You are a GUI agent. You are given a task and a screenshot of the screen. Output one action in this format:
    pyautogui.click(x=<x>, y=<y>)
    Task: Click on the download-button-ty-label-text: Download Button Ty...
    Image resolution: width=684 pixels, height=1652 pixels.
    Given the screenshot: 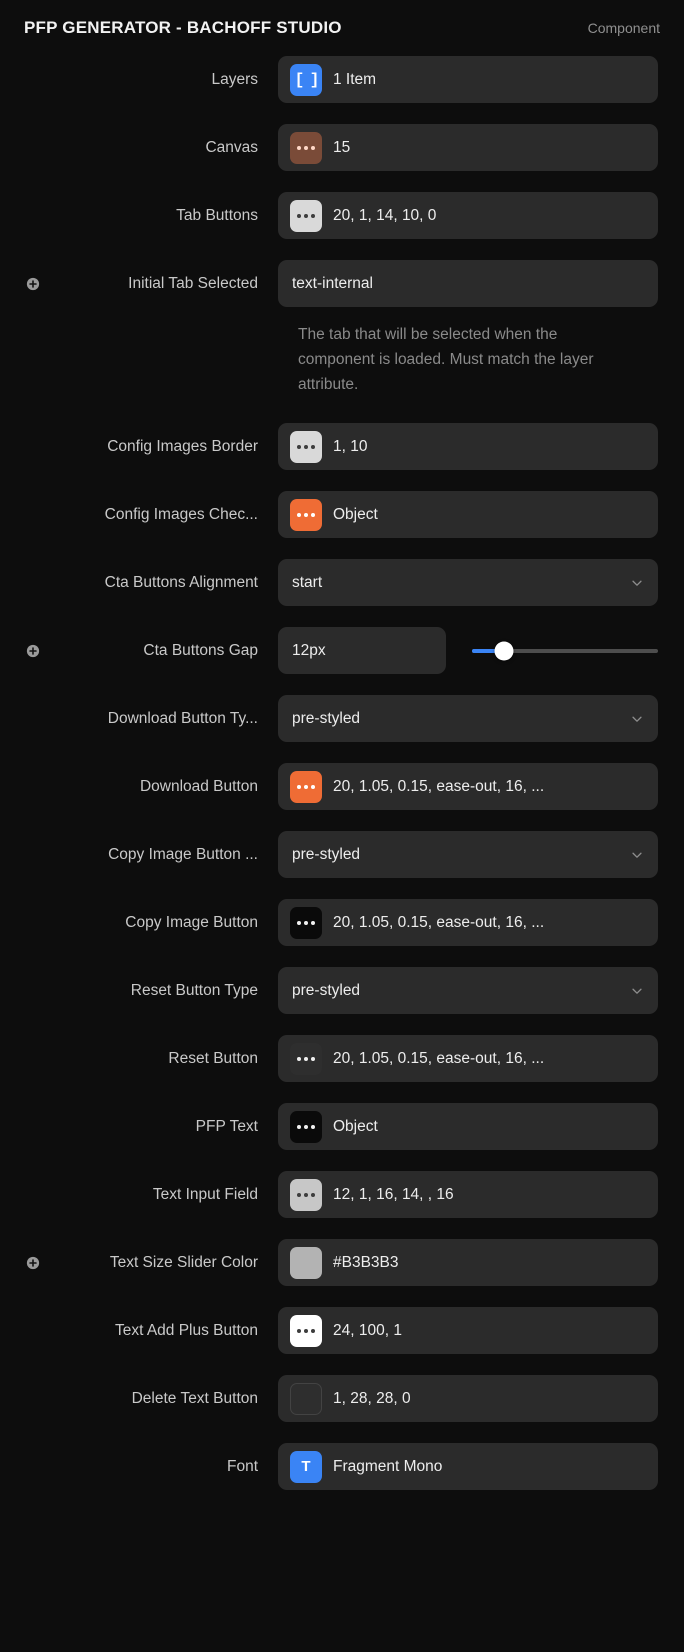 What is the action you would take?
    pyautogui.click(x=182, y=718)
    